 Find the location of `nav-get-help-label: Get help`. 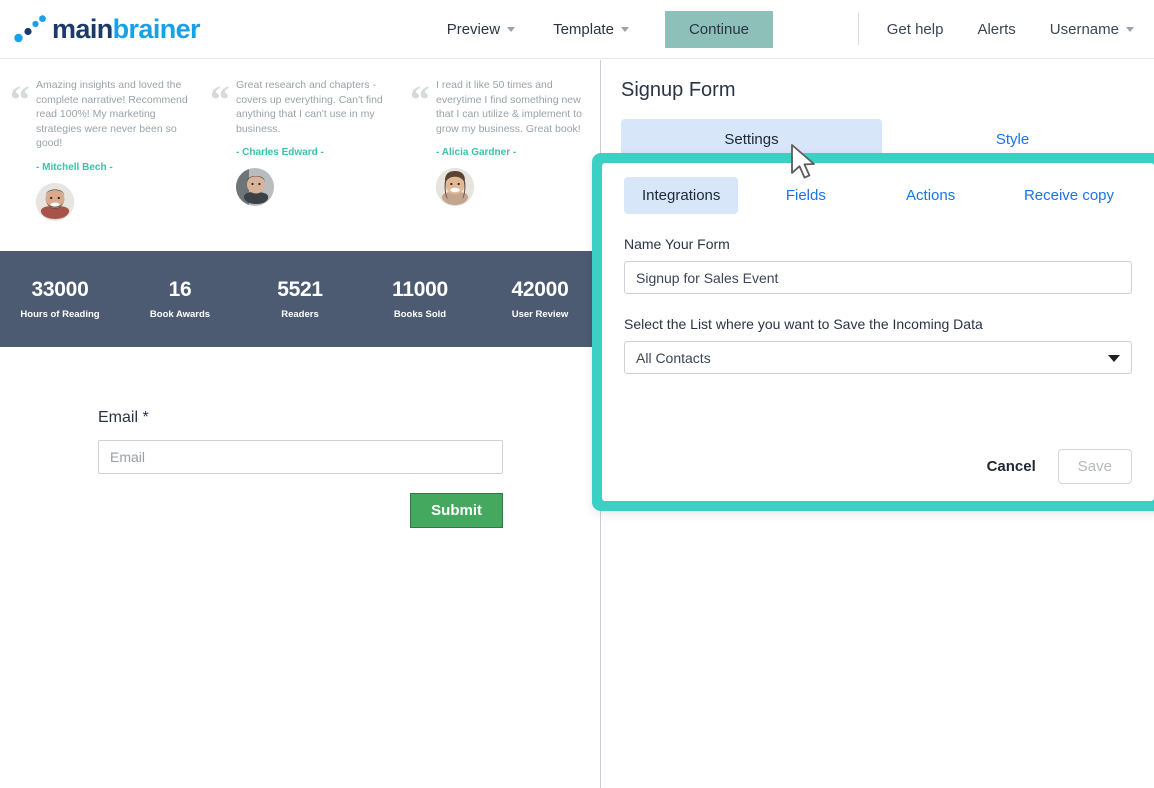

nav-get-help-label: Get help is located at coordinates (915, 29).